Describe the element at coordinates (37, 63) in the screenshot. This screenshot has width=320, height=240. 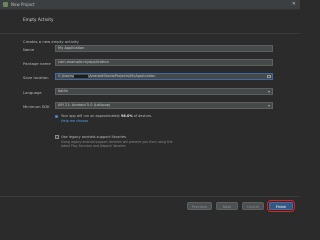
I see `package-name-label: Package name` at that location.